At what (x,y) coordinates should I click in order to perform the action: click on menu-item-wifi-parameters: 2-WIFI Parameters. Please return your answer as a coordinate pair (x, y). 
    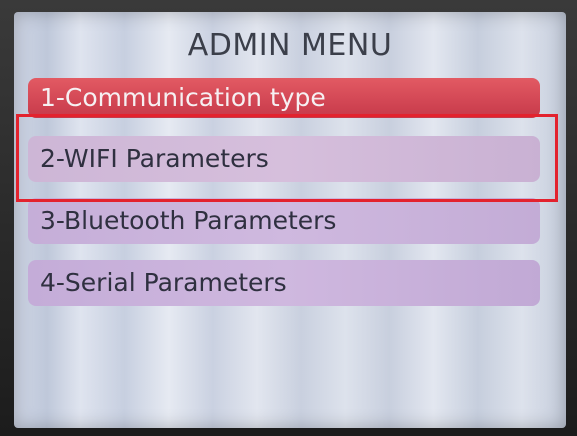
    Looking at the image, I should click on (284, 159).